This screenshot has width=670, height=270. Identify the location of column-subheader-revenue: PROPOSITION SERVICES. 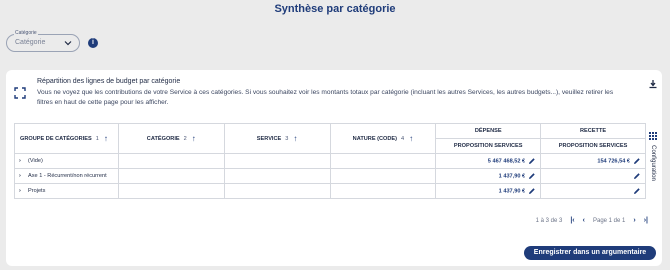
(593, 146).